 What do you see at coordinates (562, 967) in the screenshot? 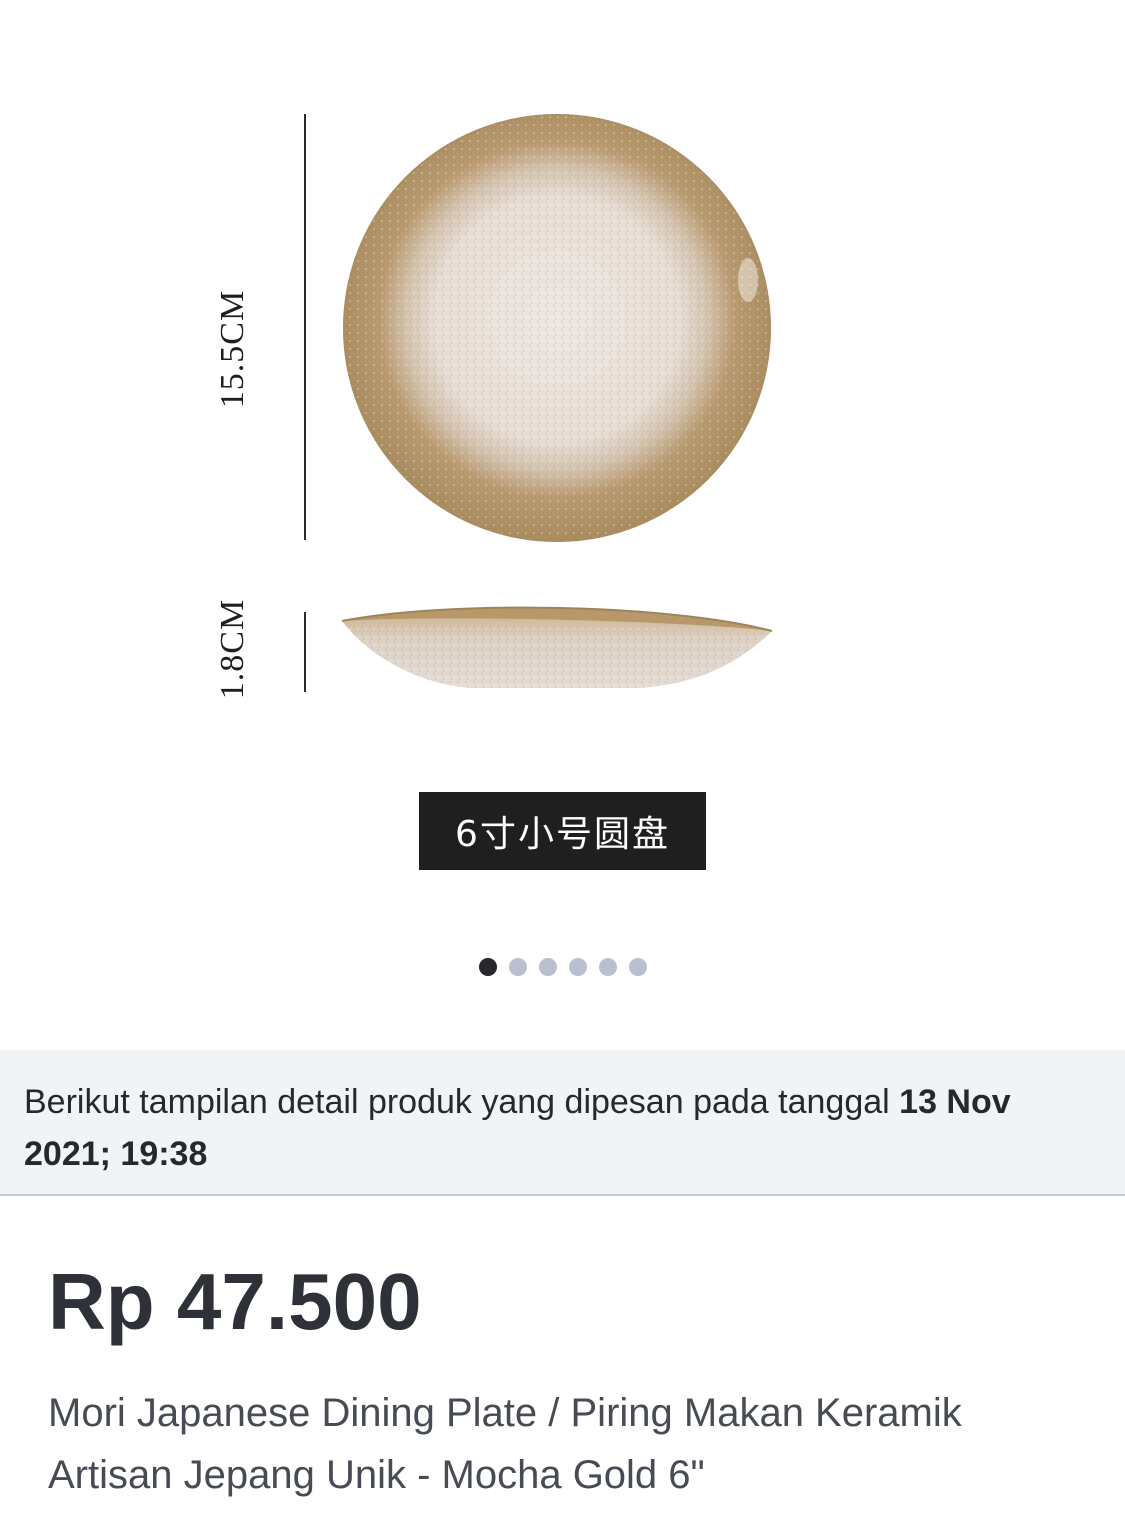
I see `carousel-dots` at bounding box center [562, 967].